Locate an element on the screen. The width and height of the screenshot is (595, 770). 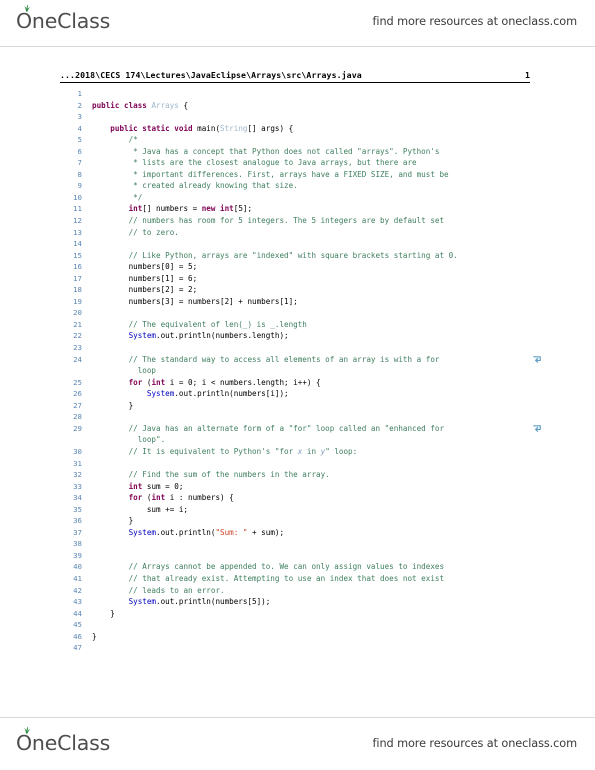
code-line: 28 is located at coordinates (295, 417).